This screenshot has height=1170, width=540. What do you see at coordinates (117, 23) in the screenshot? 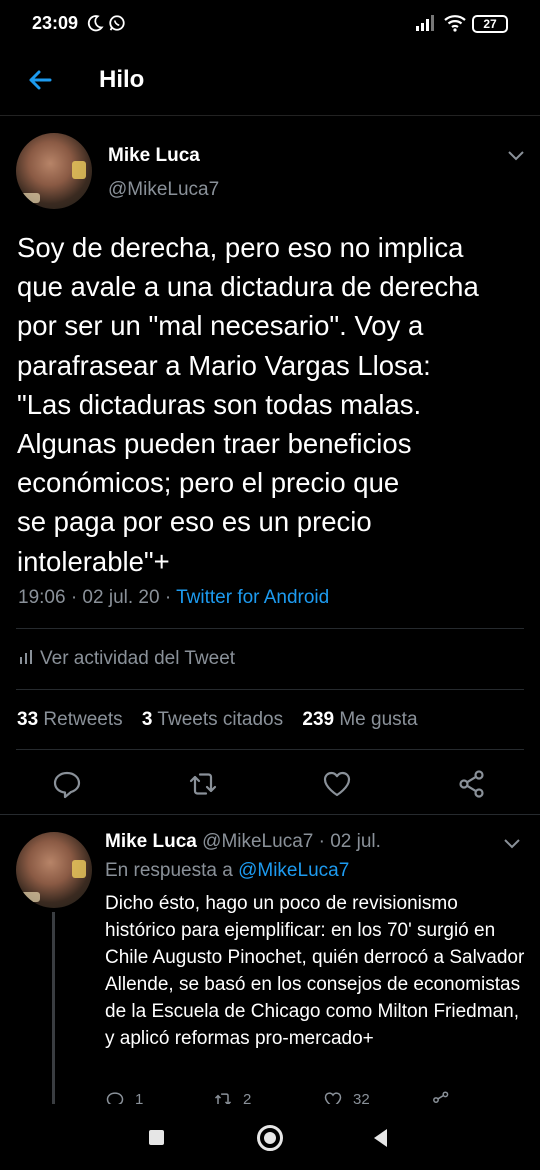
I see `whatsapp-icon` at bounding box center [117, 23].